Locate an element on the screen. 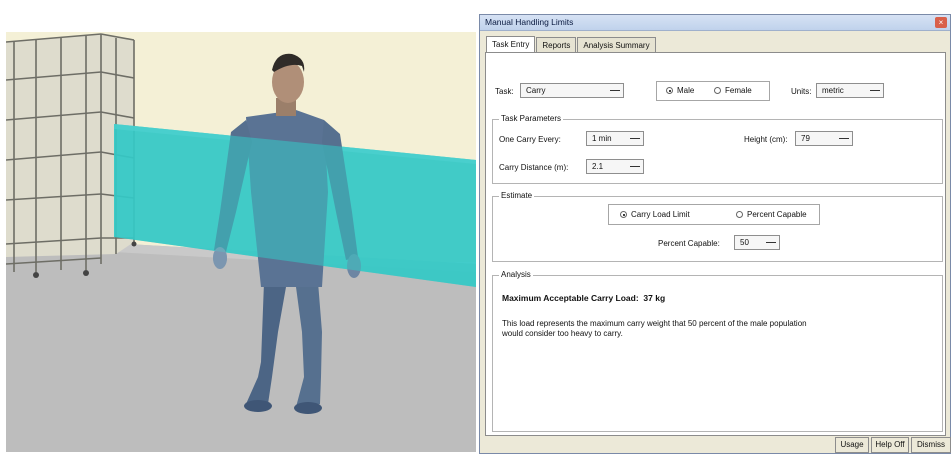 This screenshot has height=454, width=951. close-icon: × is located at coordinates (941, 22).